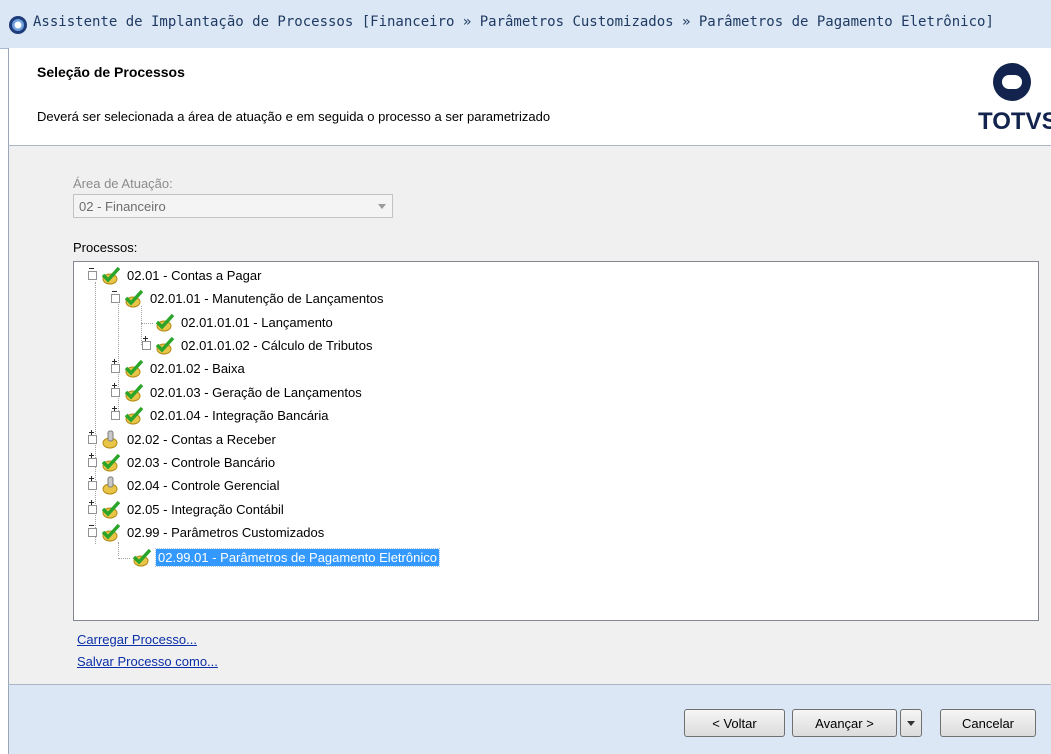 The height and width of the screenshot is (754, 1051). I want to click on logo-text: TOTVS, so click(1014, 121).